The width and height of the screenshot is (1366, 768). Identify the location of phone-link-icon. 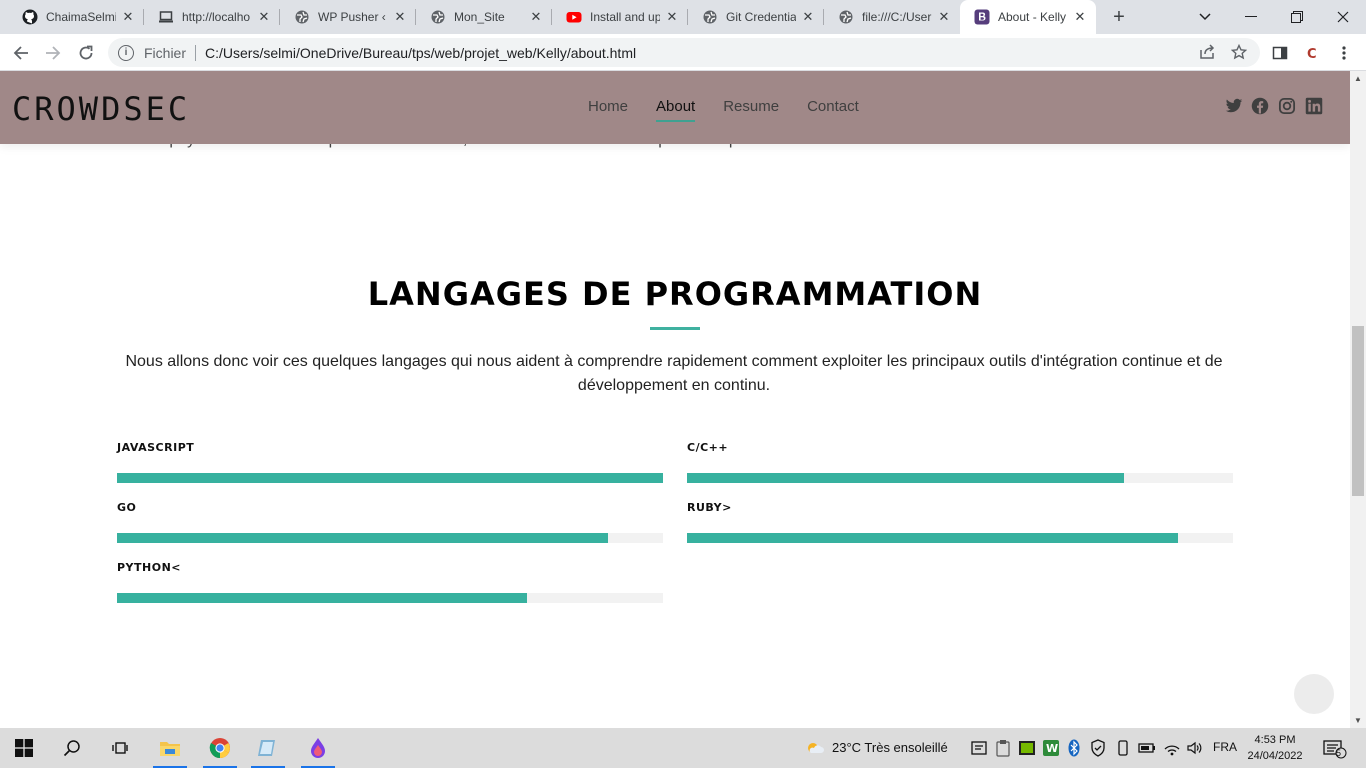
(1123, 749).